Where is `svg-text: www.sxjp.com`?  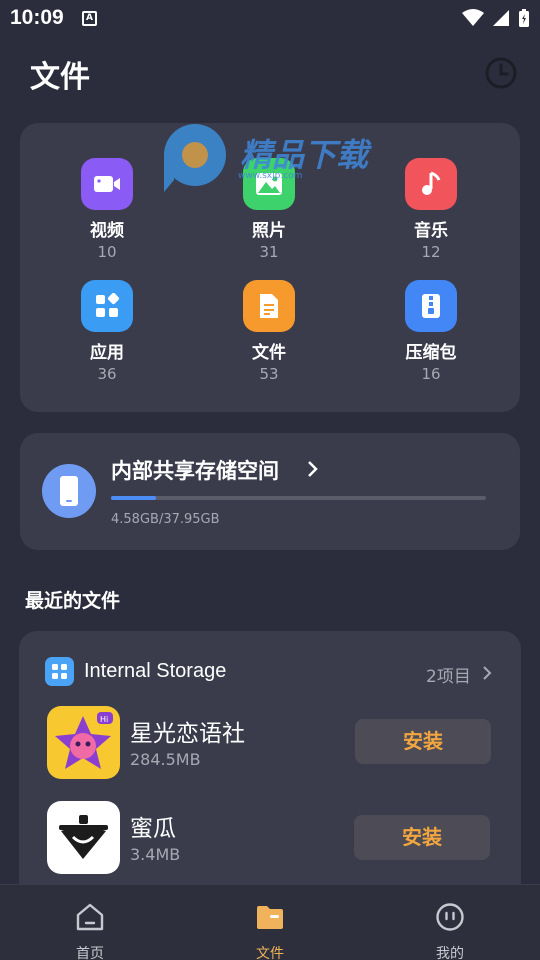
svg-text: www.sxjp.com is located at coordinates (270, 176).